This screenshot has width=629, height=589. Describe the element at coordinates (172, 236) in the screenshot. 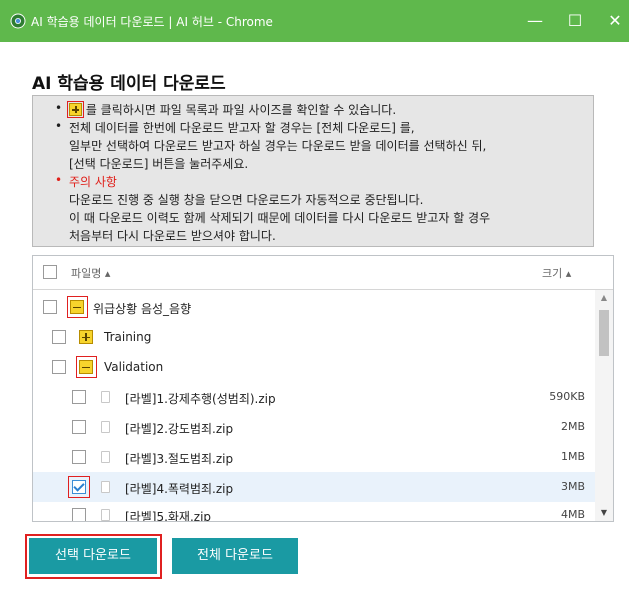

I see `info-line-8: 처음부터 다시 다운로드 받으셔야 합니다.` at that location.